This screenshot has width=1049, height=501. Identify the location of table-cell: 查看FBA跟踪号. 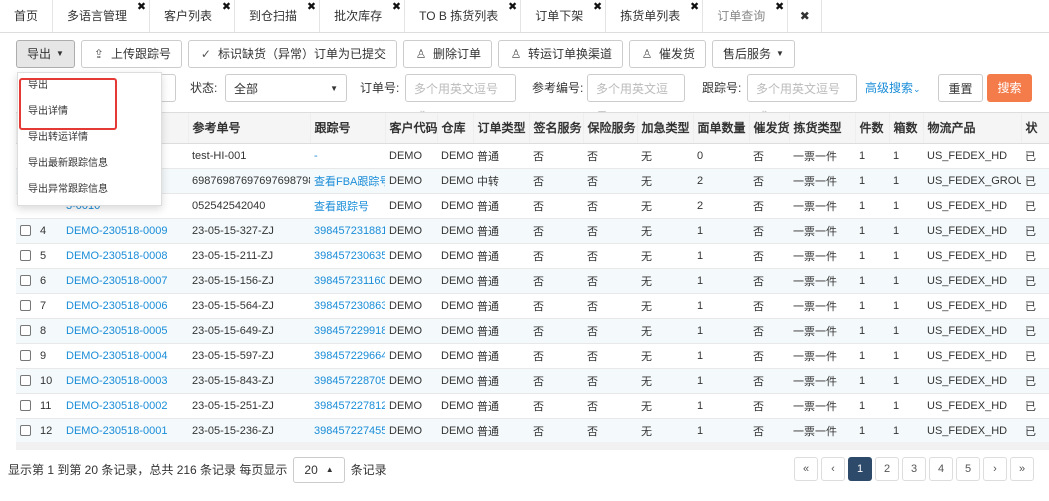
(347, 181).